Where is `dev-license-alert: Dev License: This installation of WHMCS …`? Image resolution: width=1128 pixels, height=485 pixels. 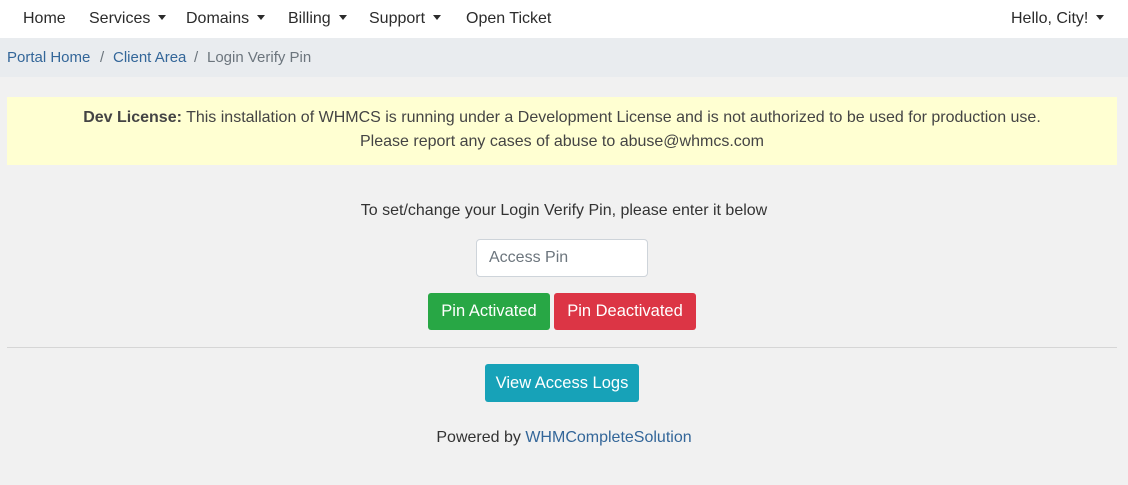 dev-license-alert: Dev License: This installation of WHMCS … is located at coordinates (562, 131).